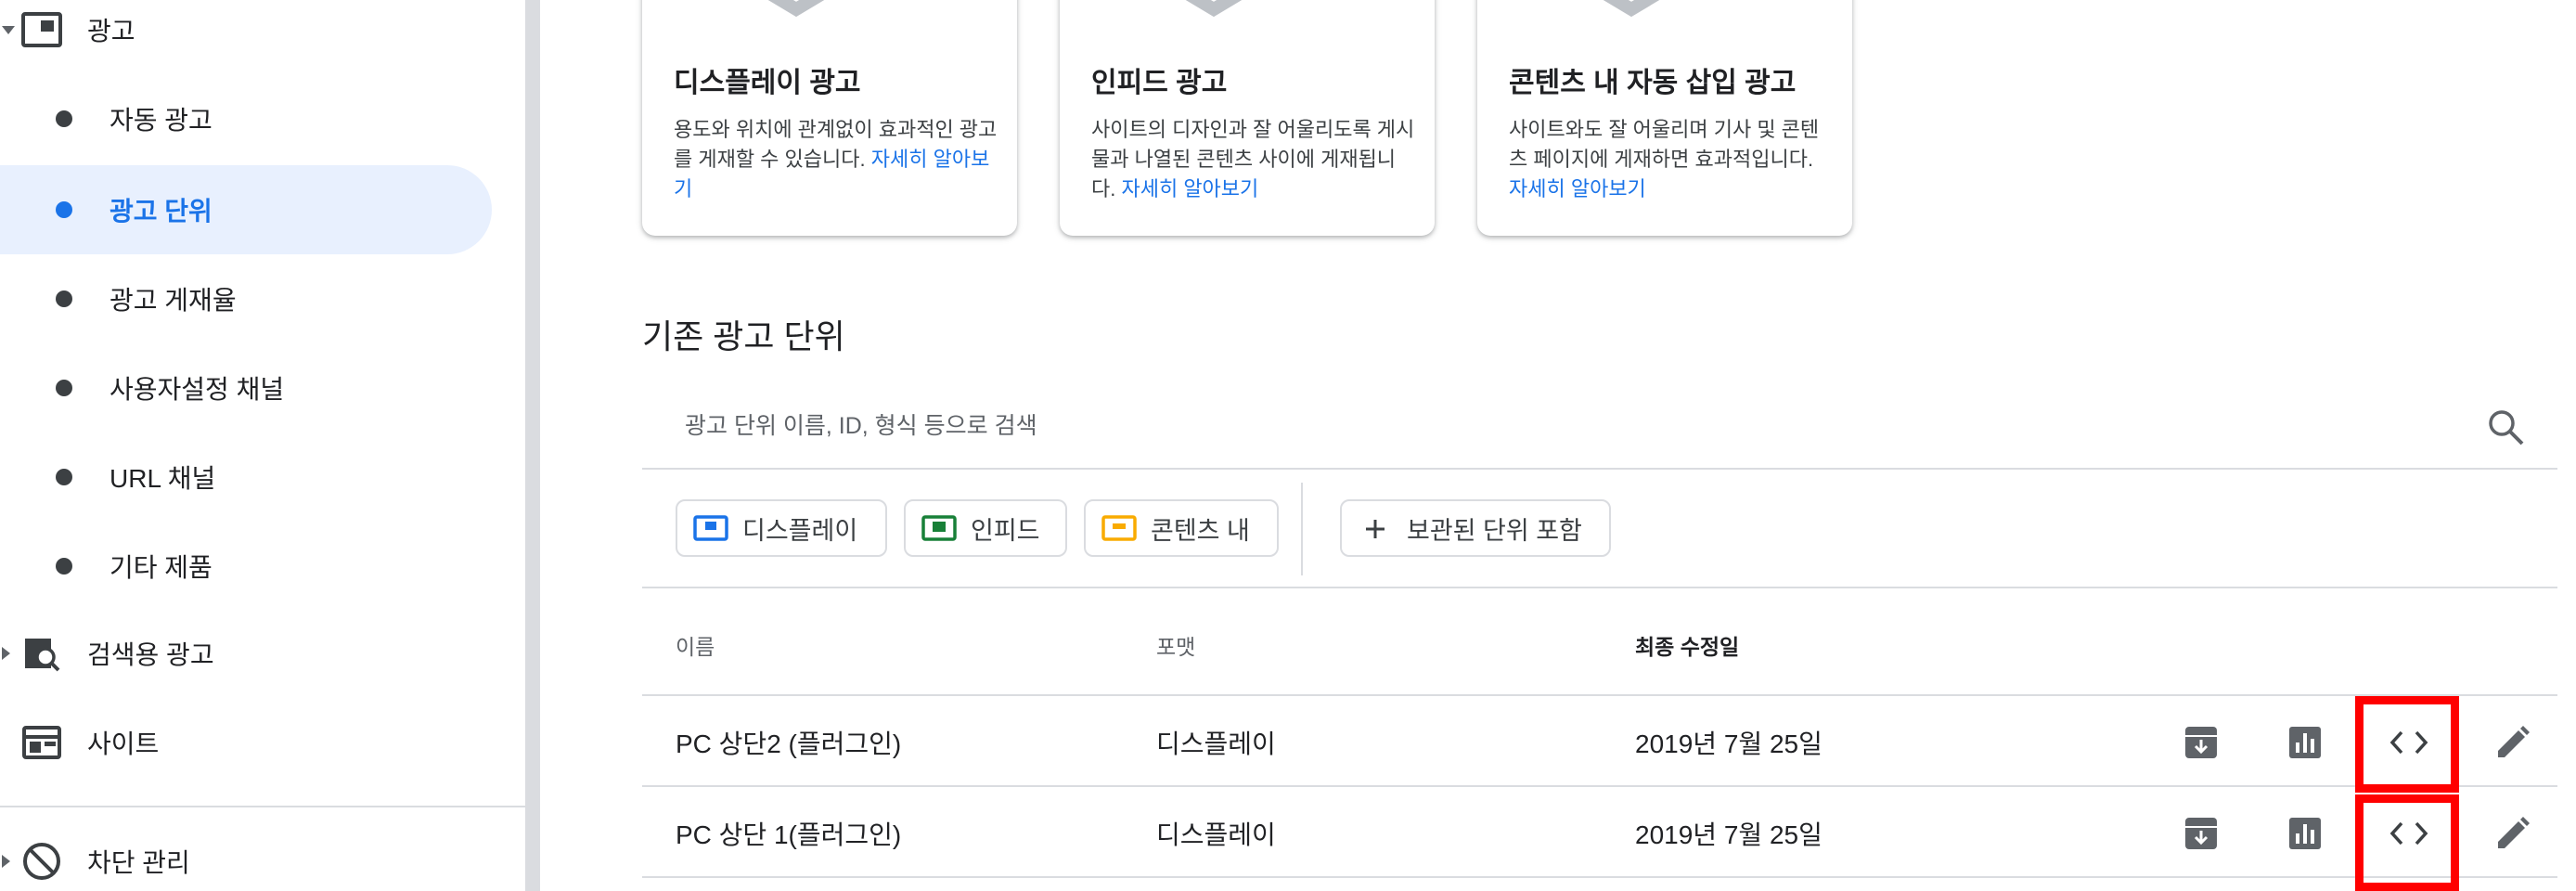 The width and height of the screenshot is (2576, 891). I want to click on filter-chip-infeed: 인피드, so click(986, 528).